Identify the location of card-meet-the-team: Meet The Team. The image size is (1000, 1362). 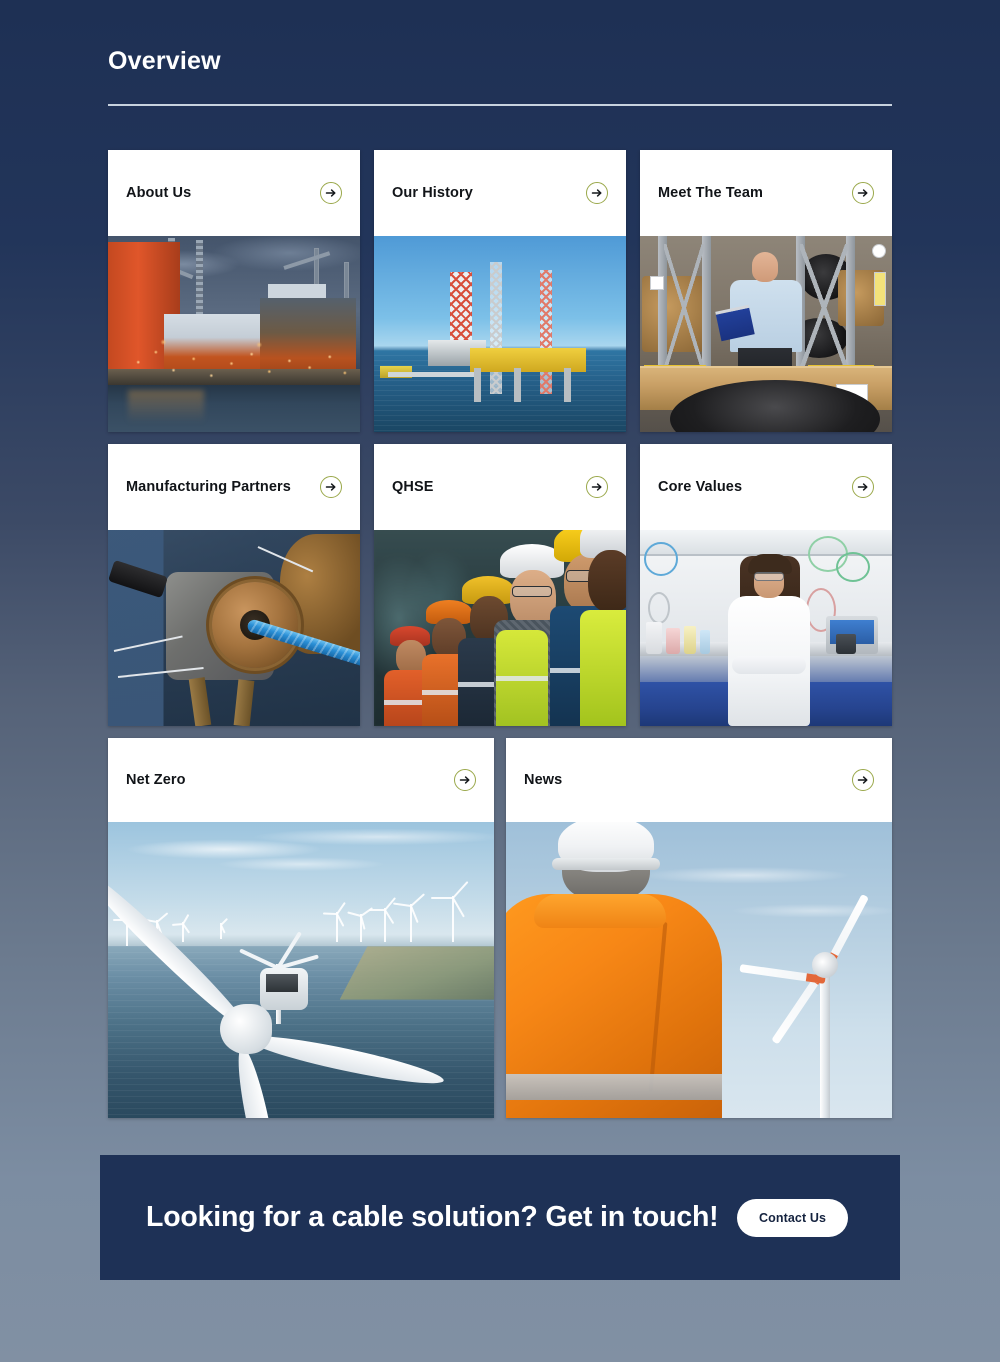
(766, 291).